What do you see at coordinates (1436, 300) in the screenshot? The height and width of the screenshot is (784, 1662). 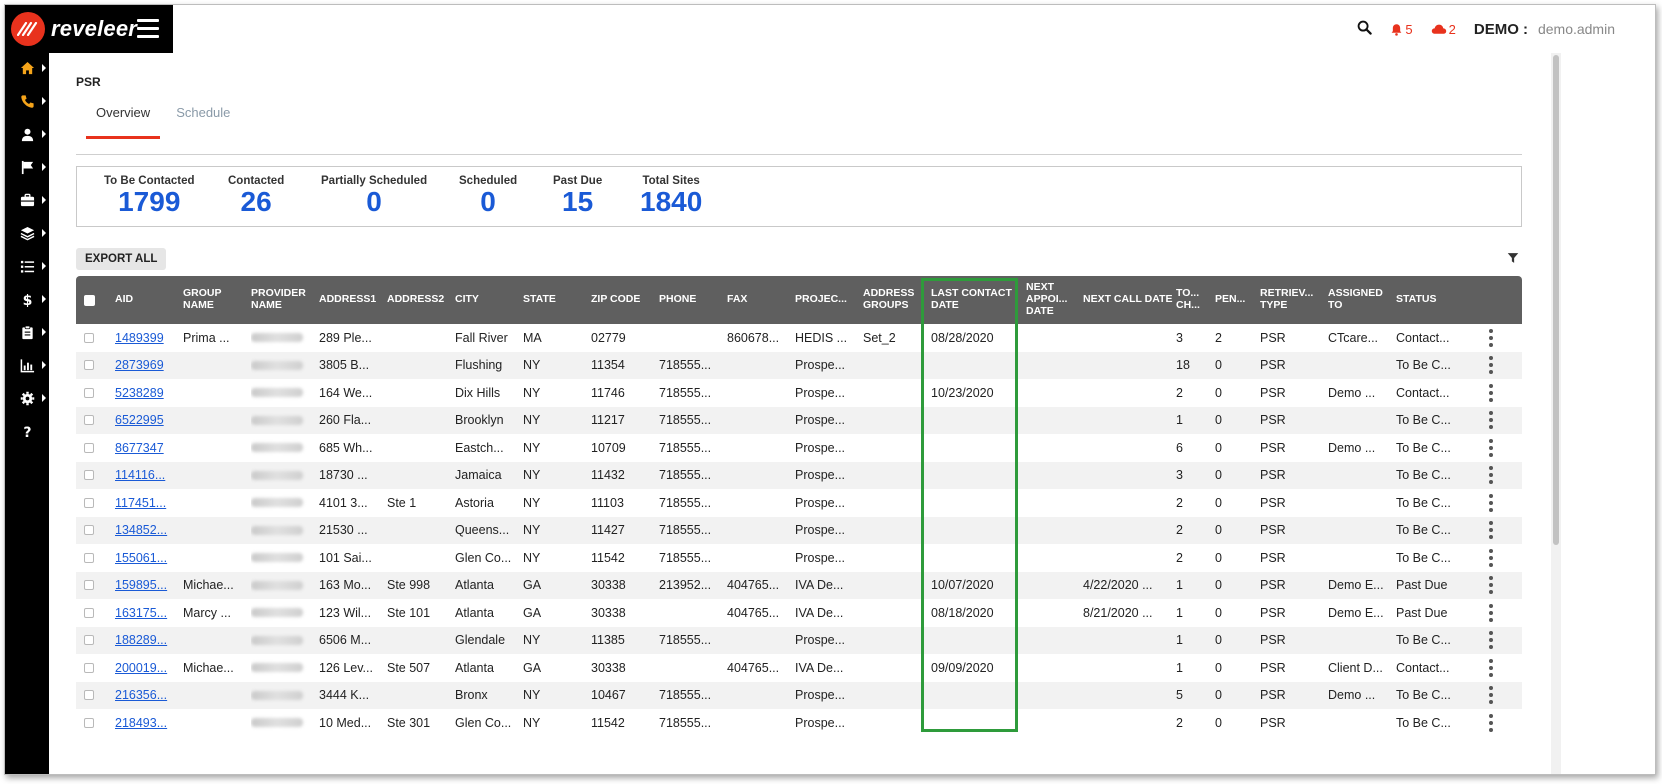 I see `column-header-status: STATUS` at bounding box center [1436, 300].